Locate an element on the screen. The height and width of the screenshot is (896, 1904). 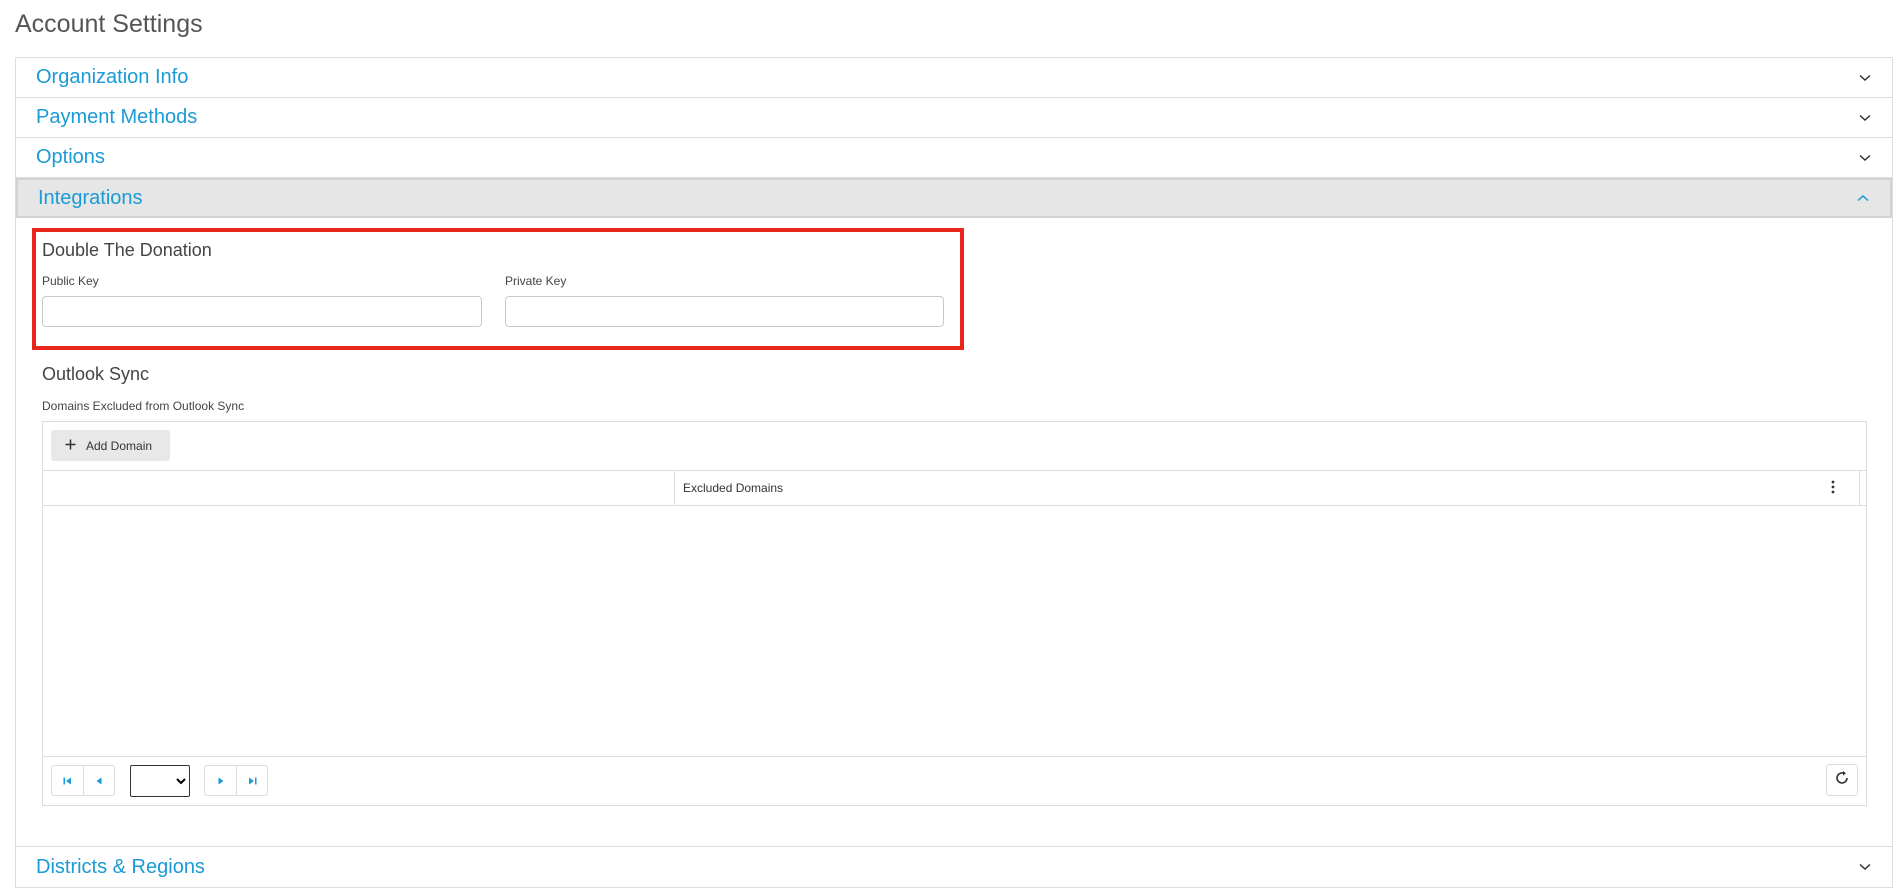
last-page-icon is located at coordinates (252, 781).